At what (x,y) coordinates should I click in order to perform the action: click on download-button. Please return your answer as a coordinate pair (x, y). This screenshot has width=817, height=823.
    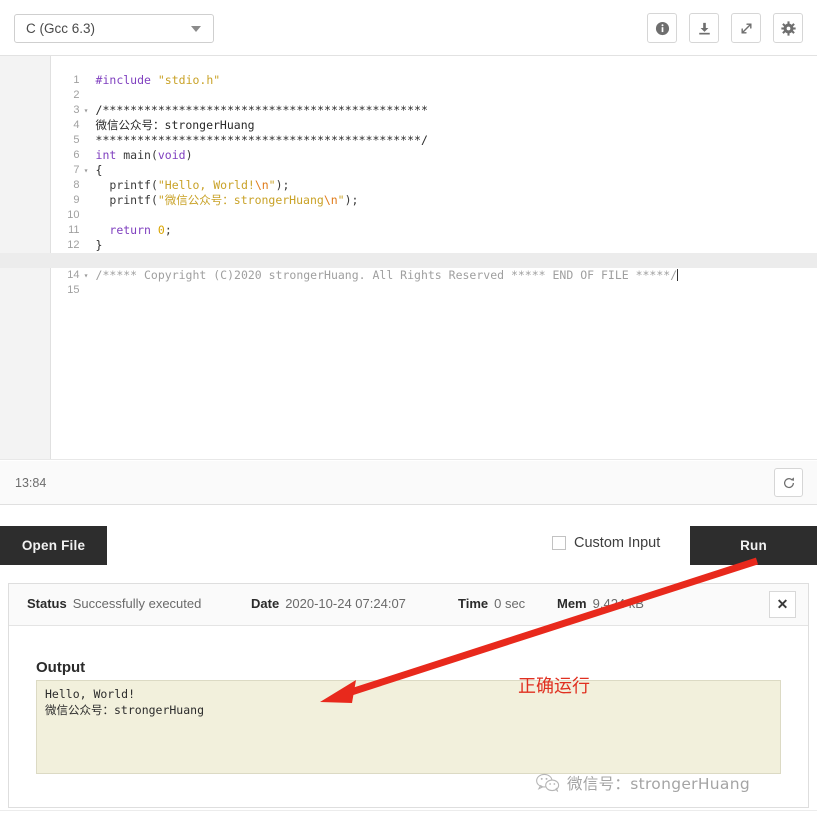
    Looking at the image, I should click on (704, 28).